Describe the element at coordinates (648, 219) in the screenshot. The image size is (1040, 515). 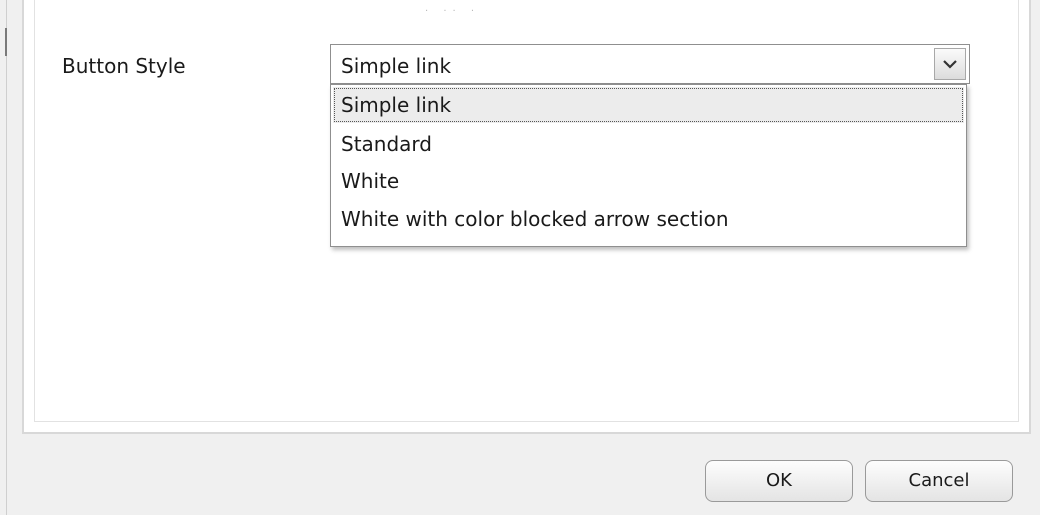
I see `dropdown-option-white-color-blocked: White with color blocked arrow section` at that location.